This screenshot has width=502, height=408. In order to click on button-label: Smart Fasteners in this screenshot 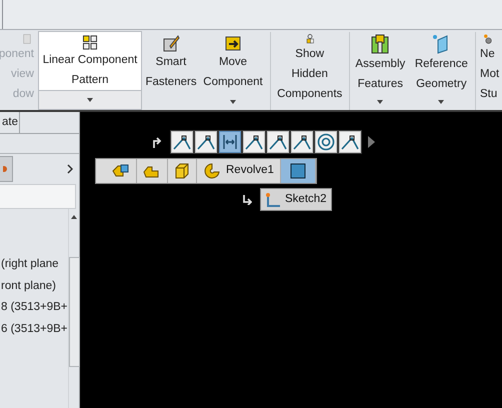, I will do `click(171, 72)`.